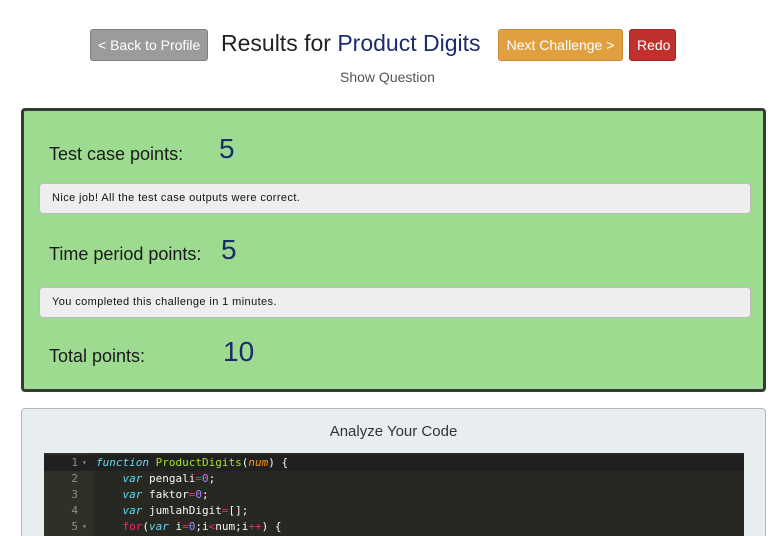 The image size is (775, 536). I want to click on keyword: for, so click(132, 526).